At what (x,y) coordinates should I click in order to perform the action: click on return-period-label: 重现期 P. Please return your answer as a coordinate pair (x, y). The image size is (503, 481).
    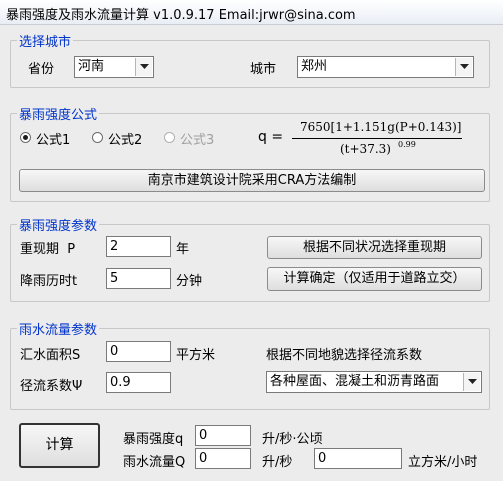
    Looking at the image, I should click on (48, 249).